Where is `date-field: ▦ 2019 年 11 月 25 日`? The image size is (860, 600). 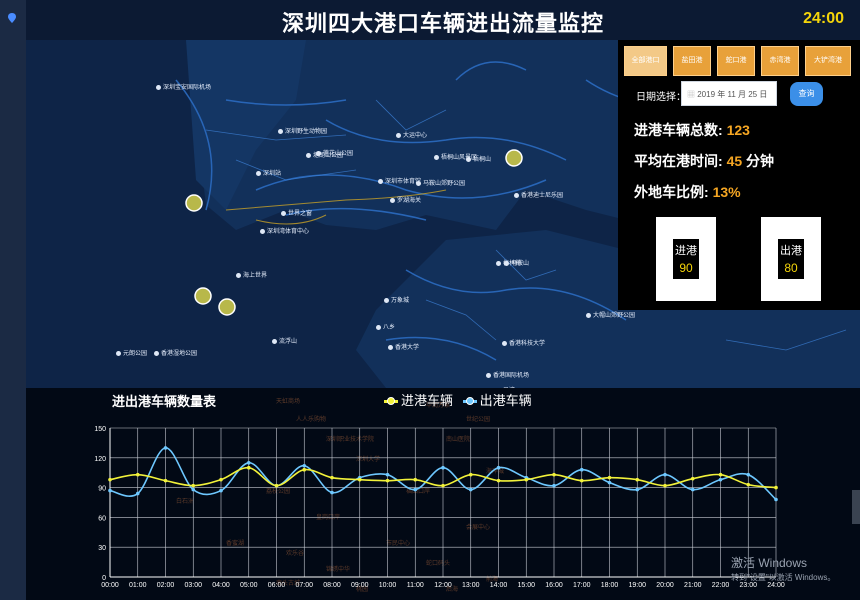
date-field: ▦ 2019 年 11 月 25 日 is located at coordinates (729, 93).